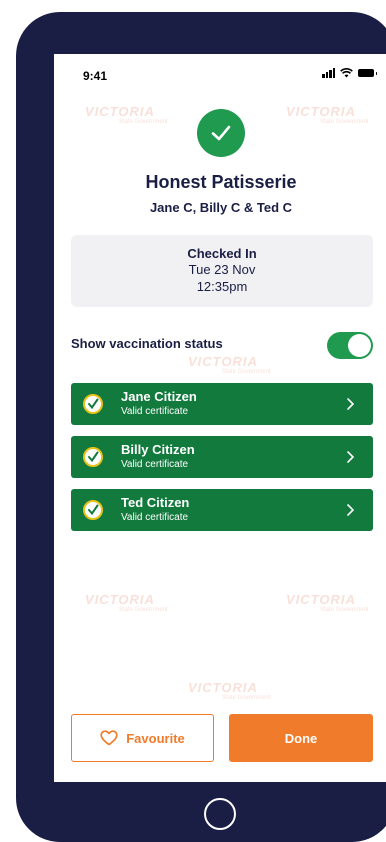 This screenshot has width=386, height=842. I want to click on person-name: Jane Citizen, so click(159, 396).